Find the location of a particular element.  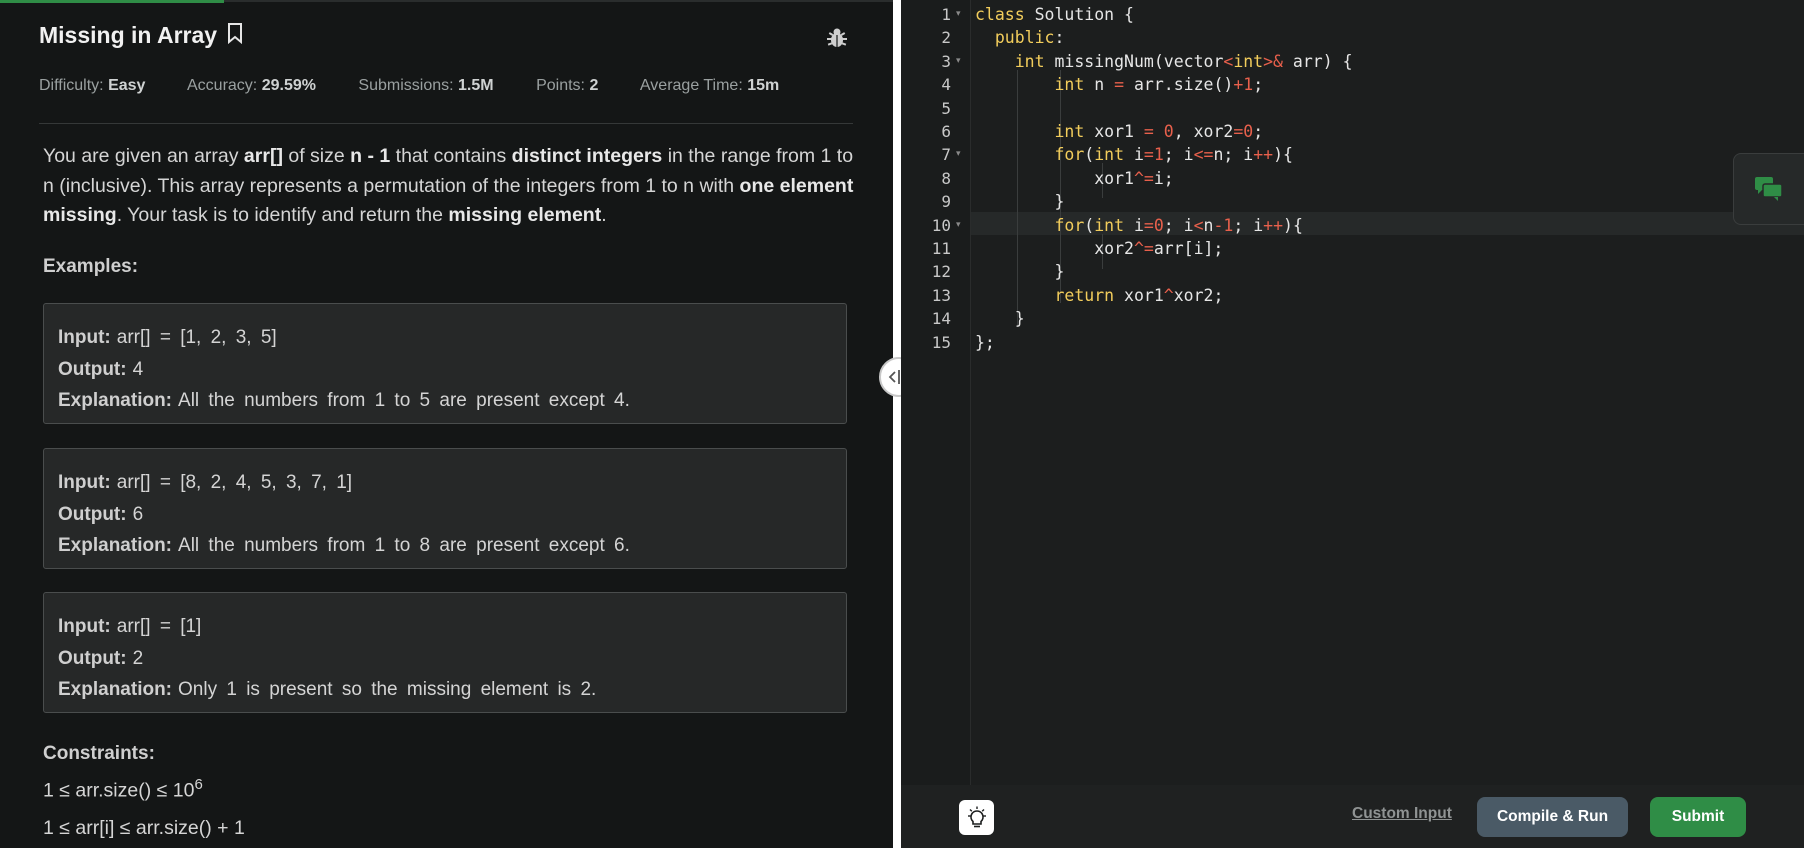

meta-accuracy: Accuracy: 29.59% is located at coordinates (251, 85).